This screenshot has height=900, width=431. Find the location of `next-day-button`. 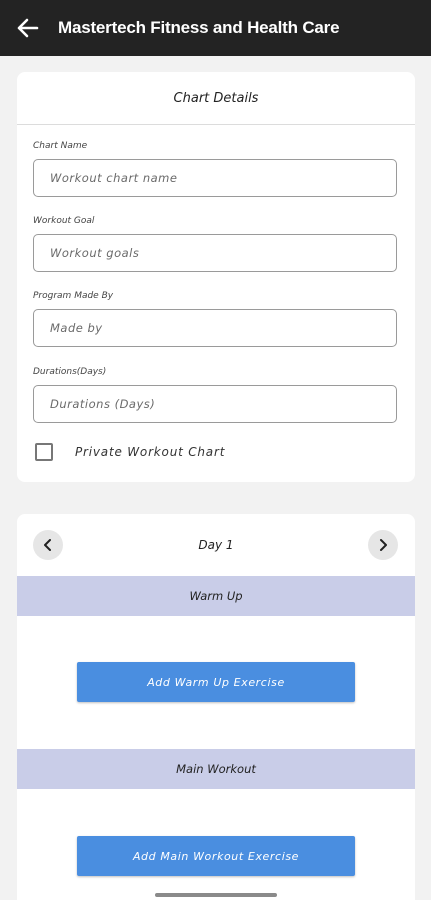

next-day-button is located at coordinates (383, 545).